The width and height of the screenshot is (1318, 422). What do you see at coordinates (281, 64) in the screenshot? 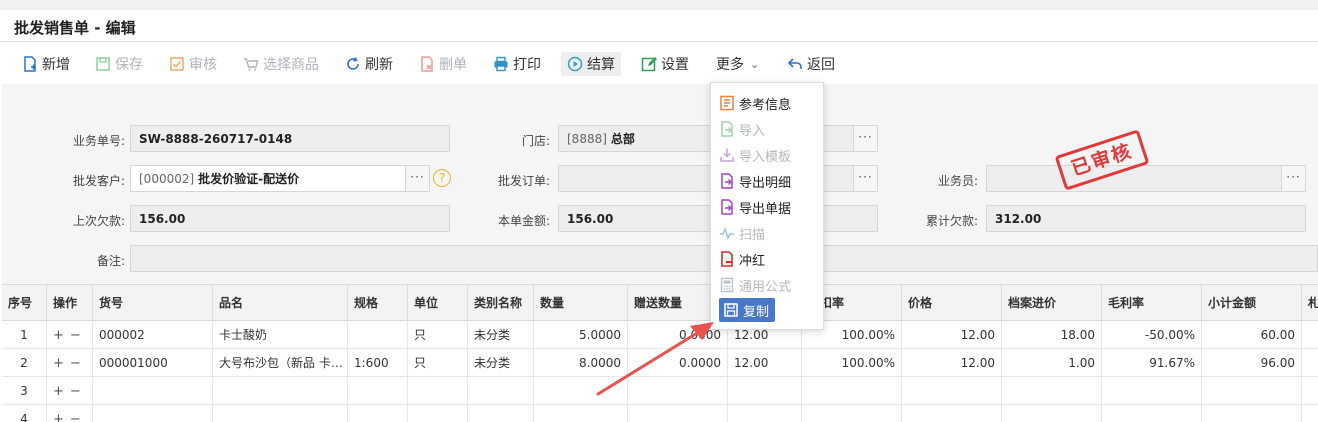
I see `select-goods-button: 选择商品` at bounding box center [281, 64].